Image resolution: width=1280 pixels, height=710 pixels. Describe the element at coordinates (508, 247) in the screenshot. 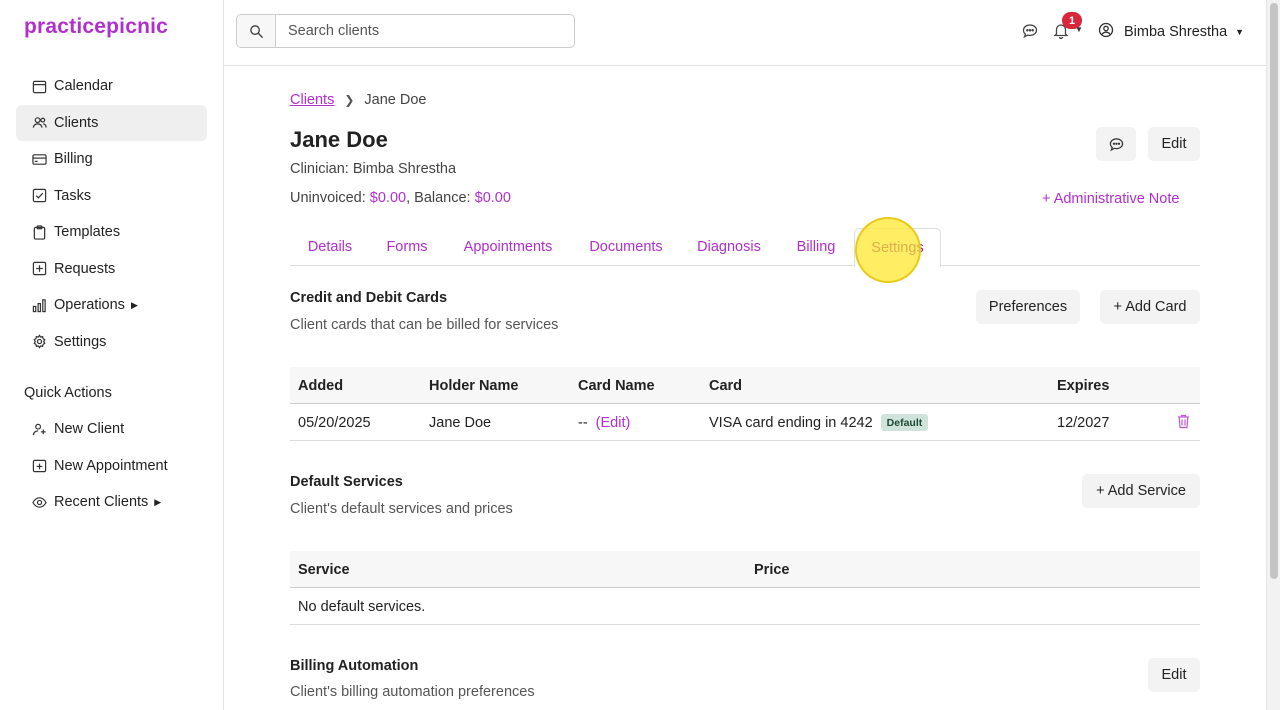

I see `tab-appointments: Appointments` at that location.